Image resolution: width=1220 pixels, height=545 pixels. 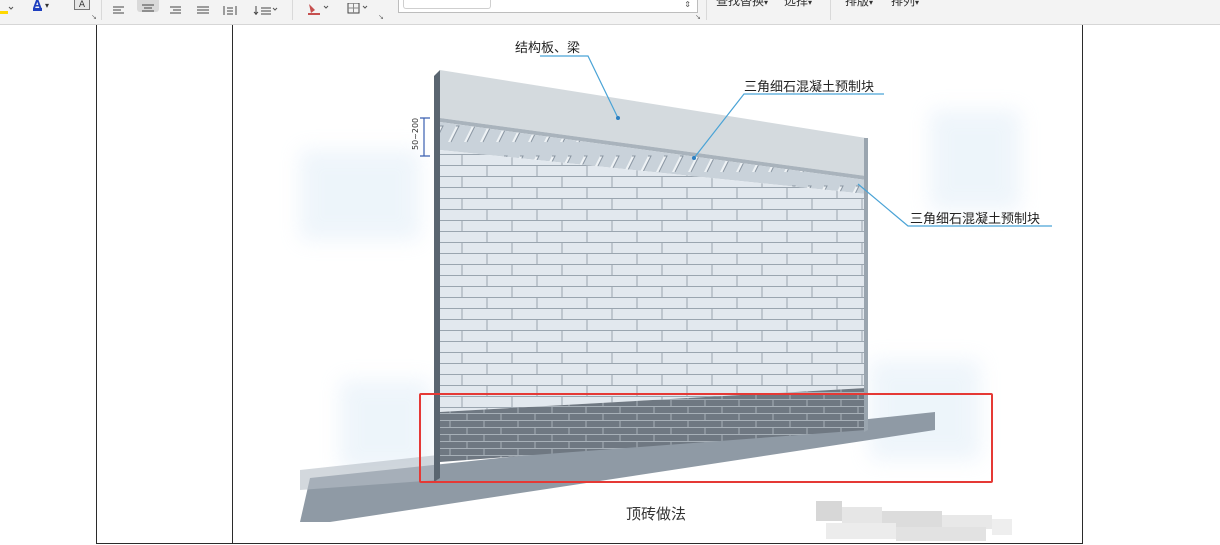 I want to click on dimension-marker: 50~200, so click(x=420, y=137).